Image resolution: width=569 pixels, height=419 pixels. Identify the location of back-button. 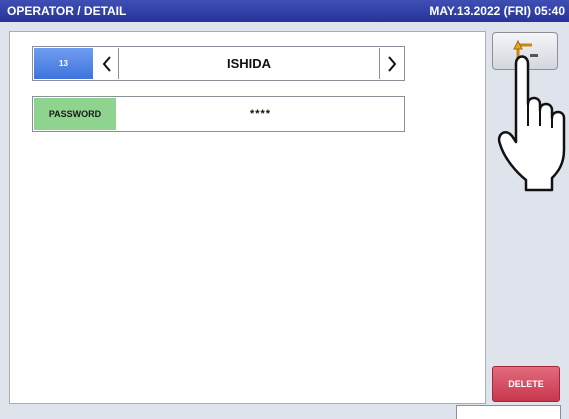
(525, 51).